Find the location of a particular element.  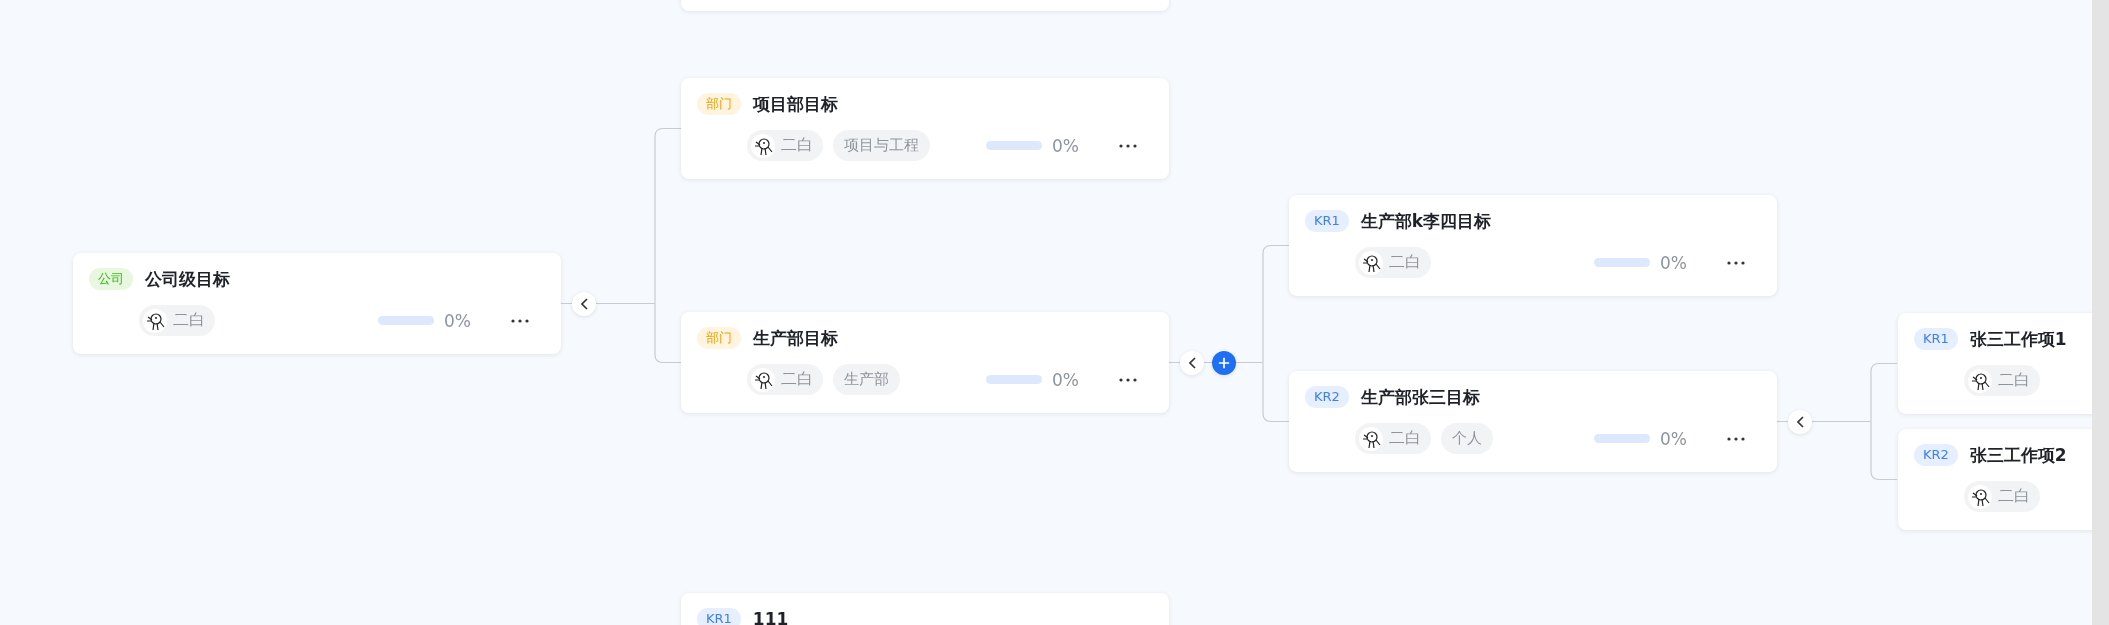

node-card: 公司 公司级目标 二白 0% is located at coordinates (317, 303).